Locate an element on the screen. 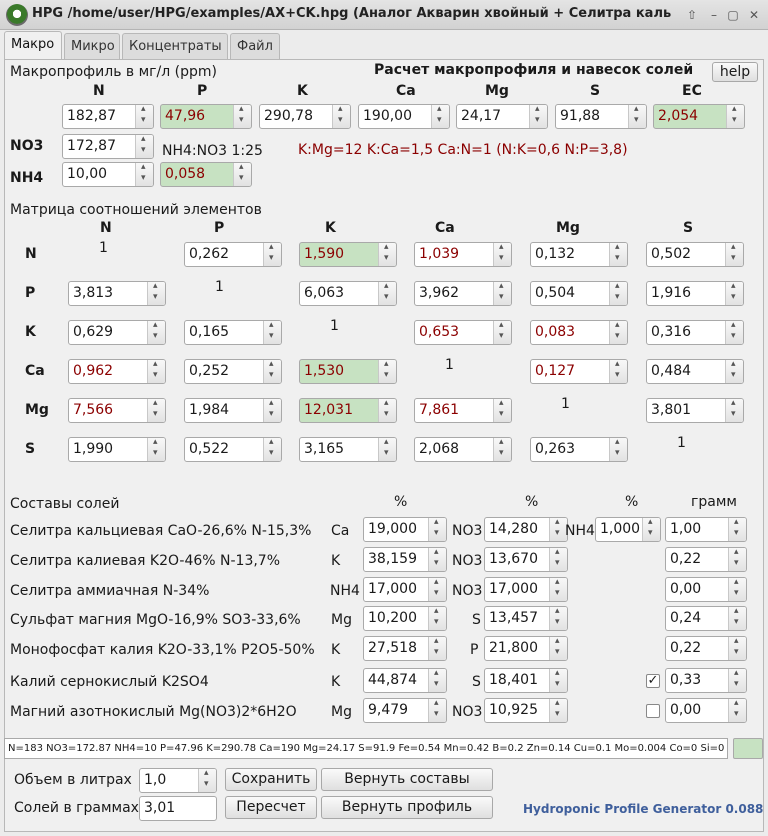  profile-s-spin: 91,88 is located at coordinates (601, 116).